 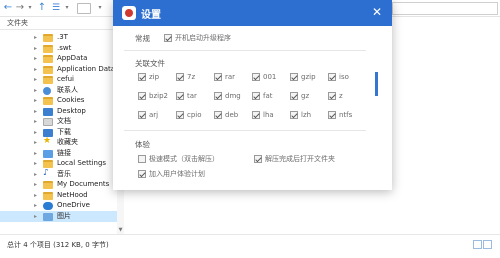 I want to click on sidebar-item: ▸ Local Settings, so click(x=62, y=163).